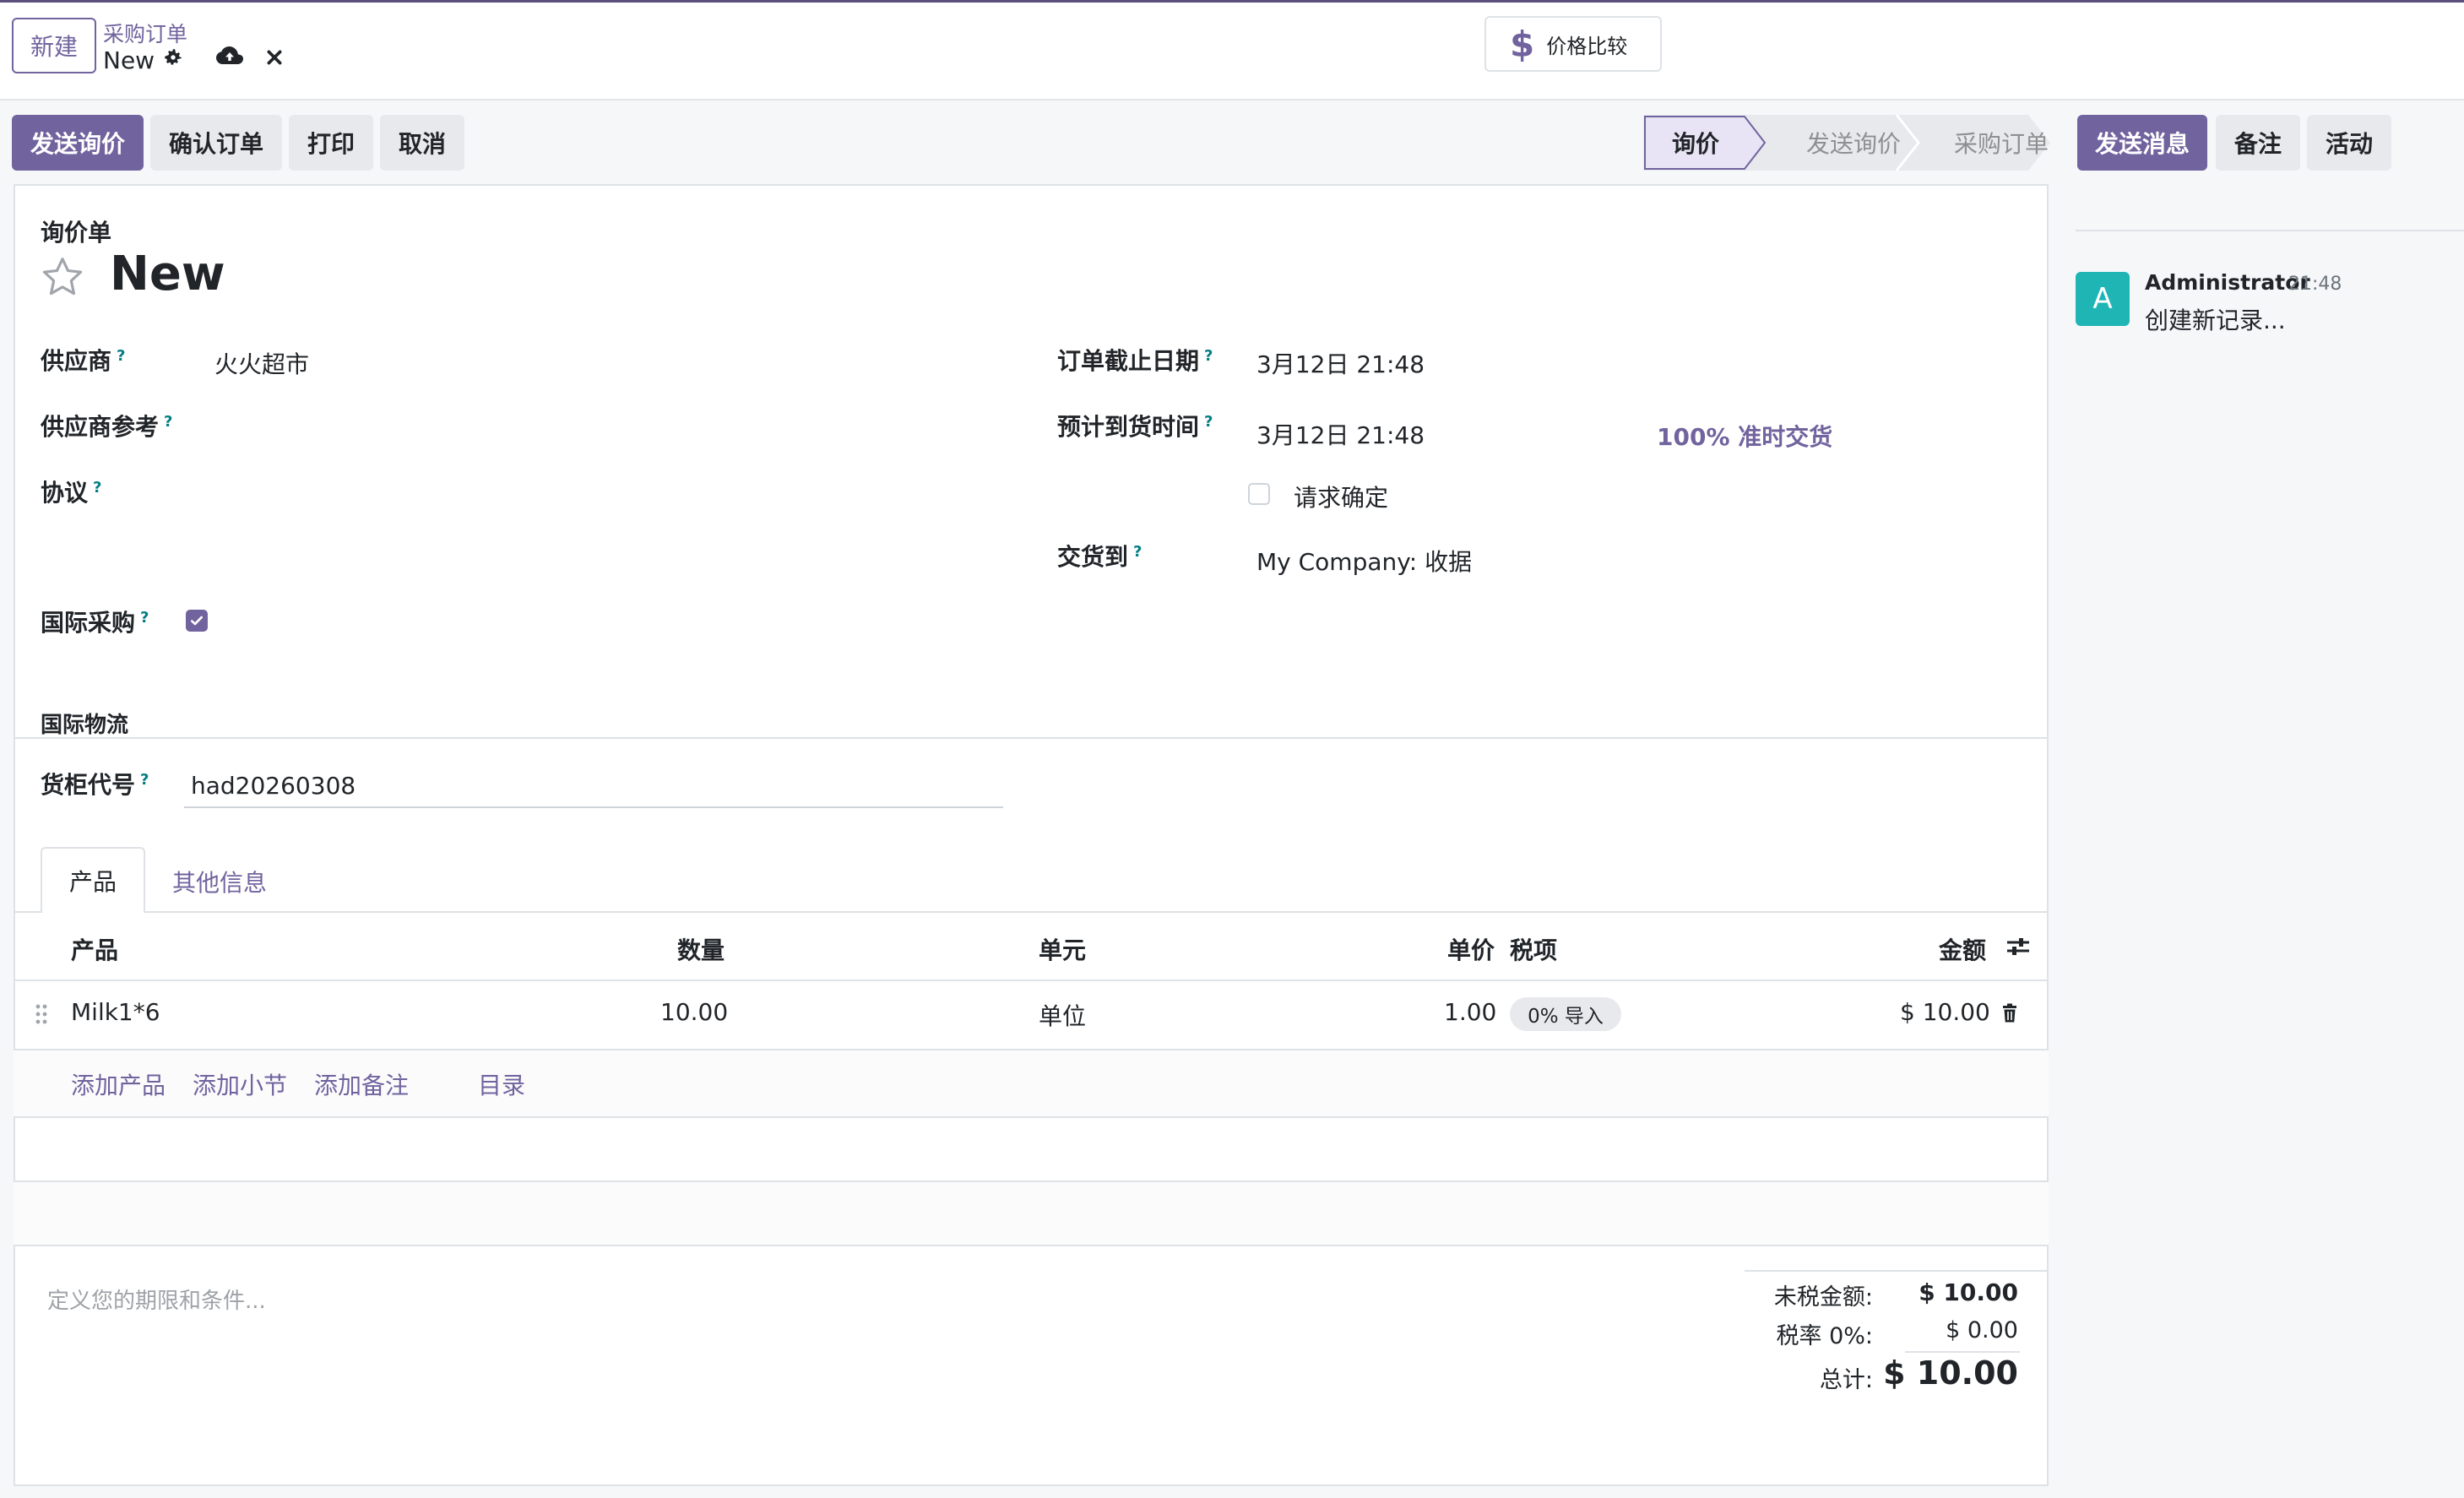  I want to click on agreement-label: 协议?, so click(71, 492).